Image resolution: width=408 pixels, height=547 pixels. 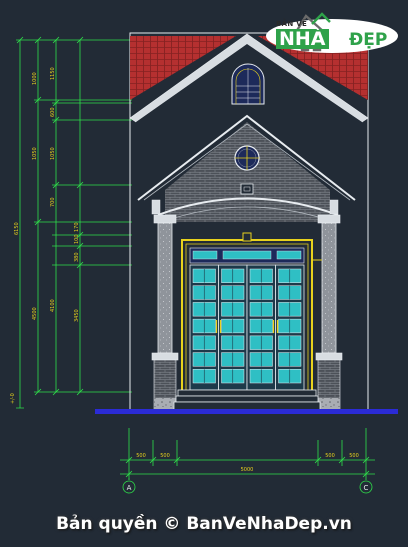 What do you see at coordinates (246, 411) in the screenshot?
I see `ground-line` at bounding box center [246, 411].